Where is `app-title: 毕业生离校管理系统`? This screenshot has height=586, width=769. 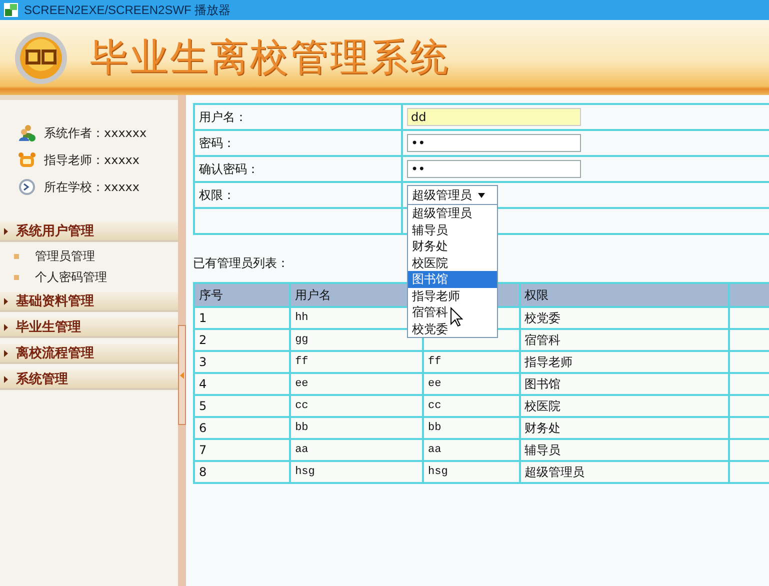
app-title: 毕业生离校管理系统 is located at coordinates (270, 57).